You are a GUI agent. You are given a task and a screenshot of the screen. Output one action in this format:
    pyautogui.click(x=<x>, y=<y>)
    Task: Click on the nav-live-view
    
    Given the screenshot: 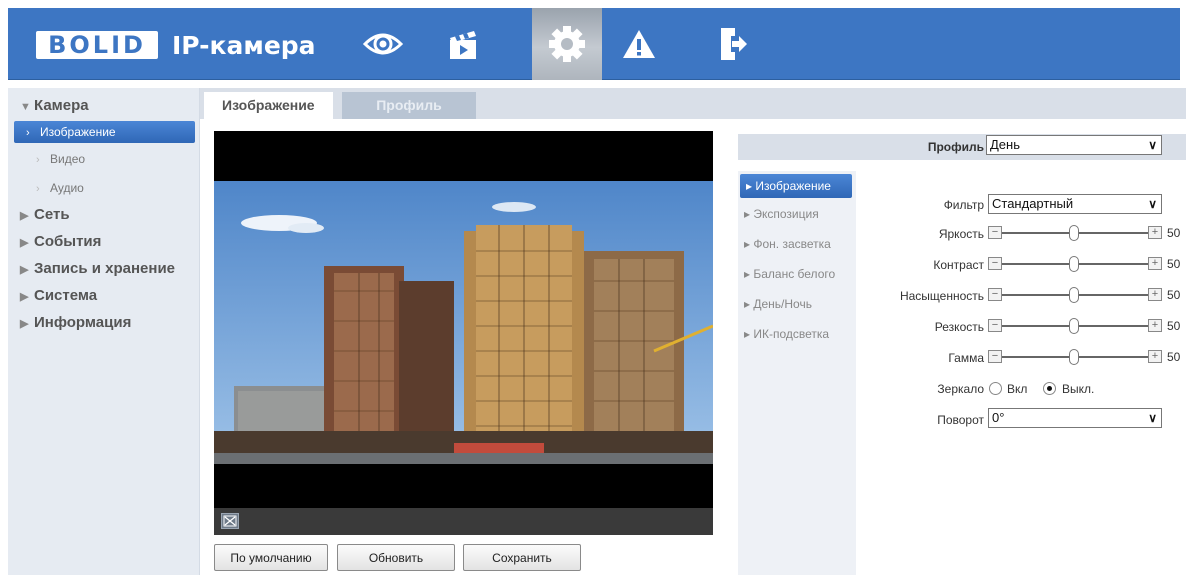 What is the action you would take?
    pyautogui.click(x=383, y=44)
    